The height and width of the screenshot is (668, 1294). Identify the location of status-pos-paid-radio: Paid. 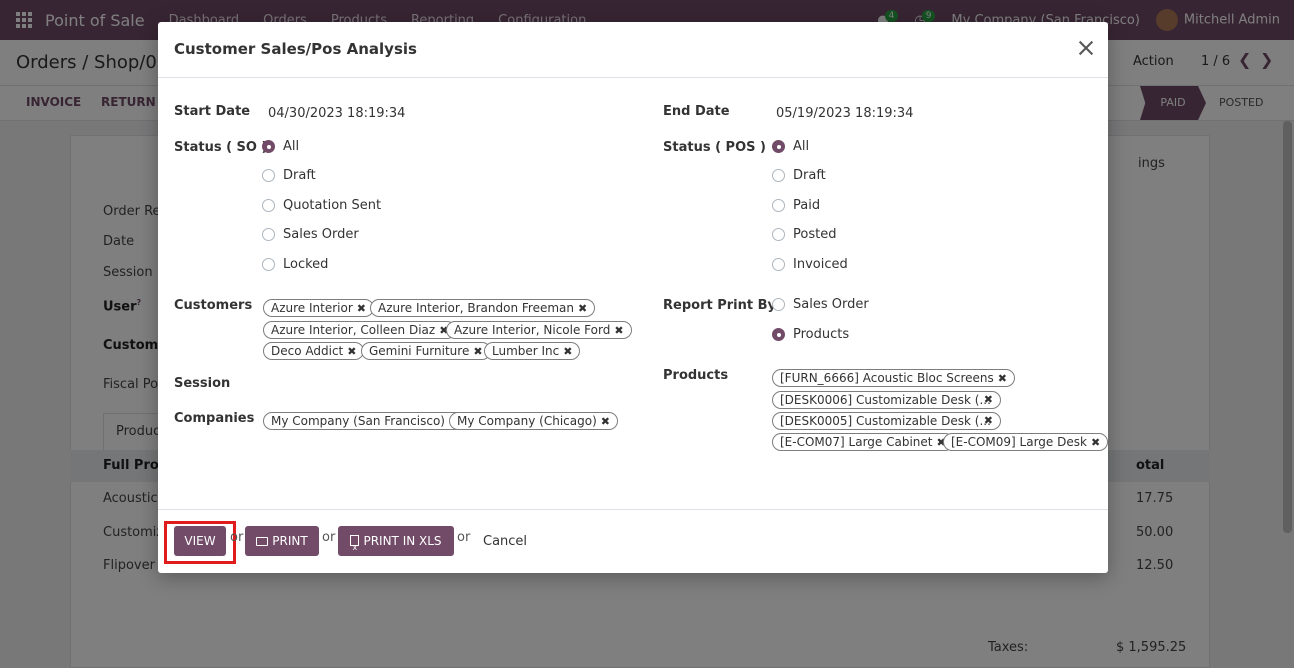
(796, 205).